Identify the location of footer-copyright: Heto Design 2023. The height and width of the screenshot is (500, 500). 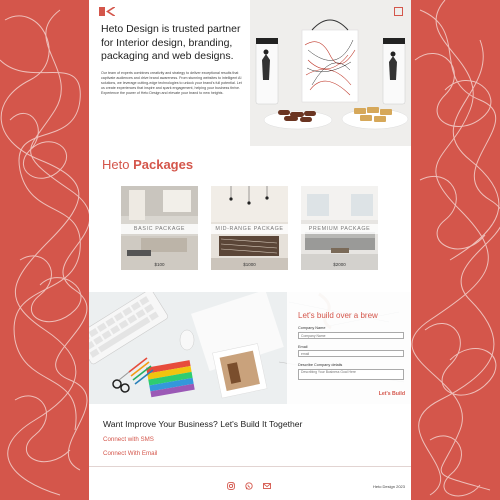
(388, 486).